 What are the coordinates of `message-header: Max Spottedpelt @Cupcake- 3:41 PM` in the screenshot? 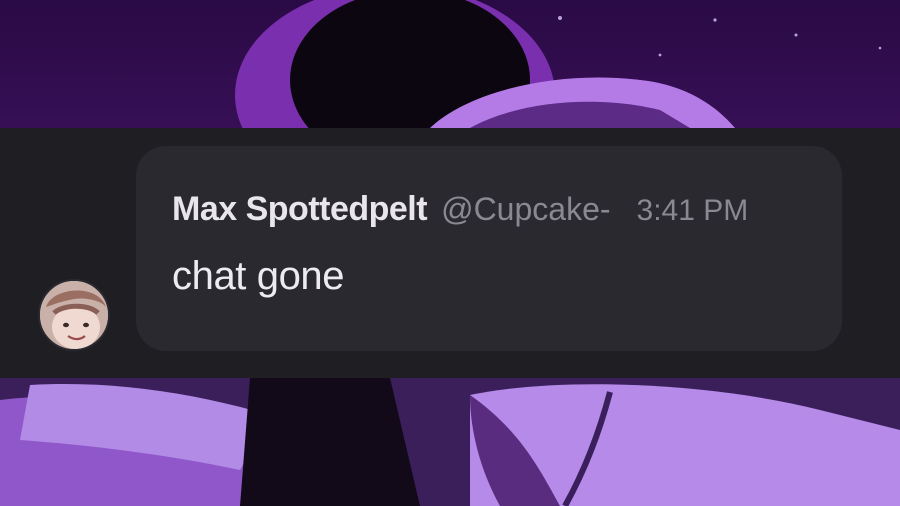 It's located at (460, 209).